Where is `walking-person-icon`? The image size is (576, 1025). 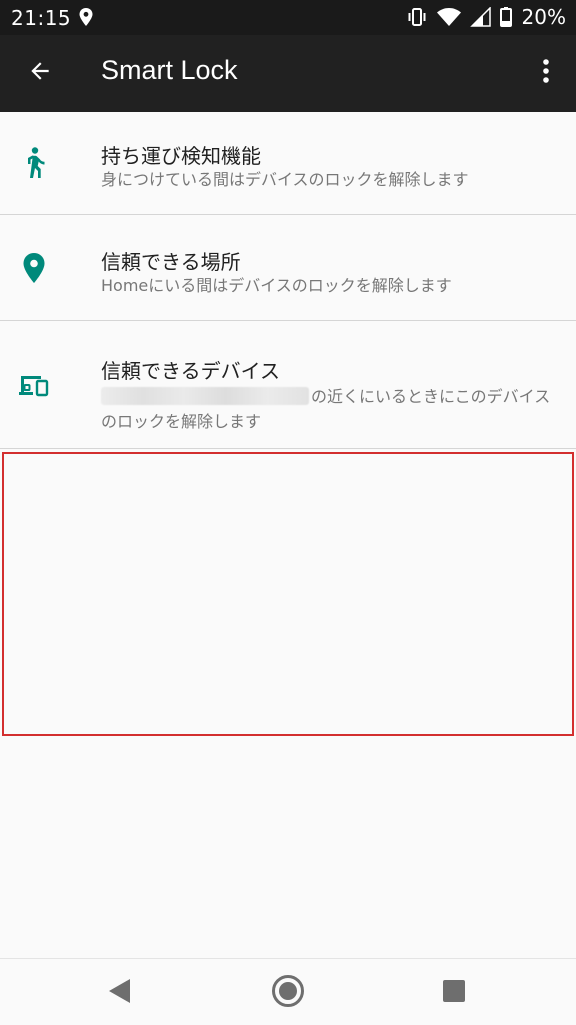 walking-person-icon is located at coordinates (34, 163).